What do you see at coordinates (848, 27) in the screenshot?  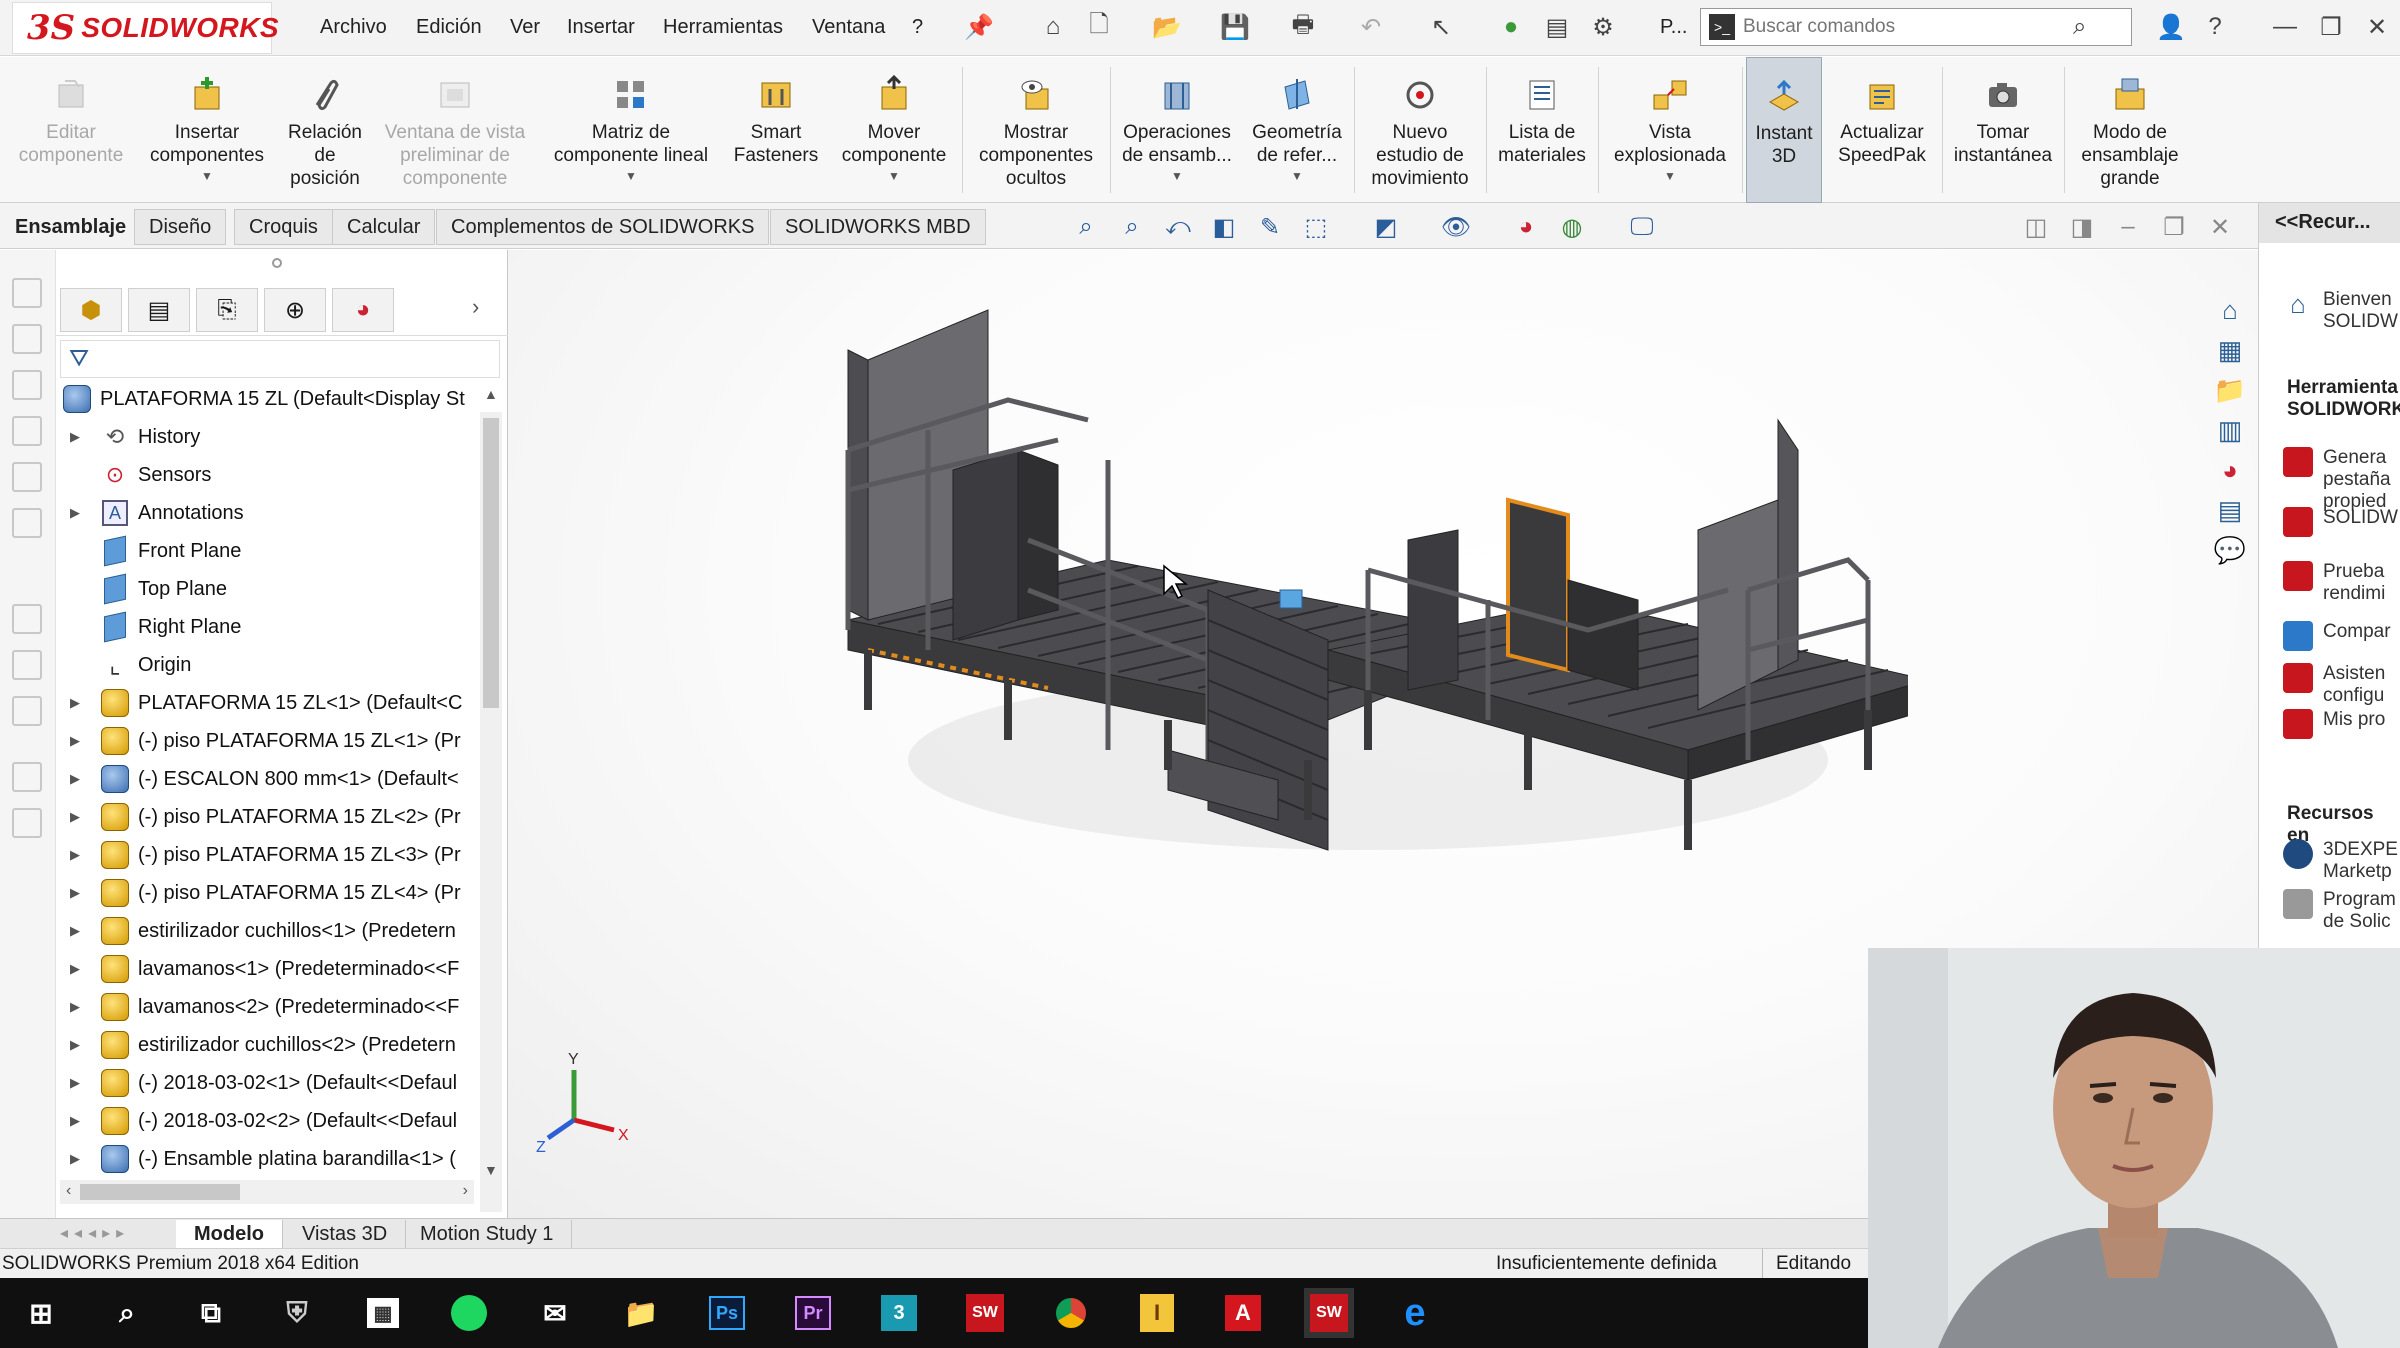 I see `menu-ventana: Ventana` at bounding box center [848, 27].